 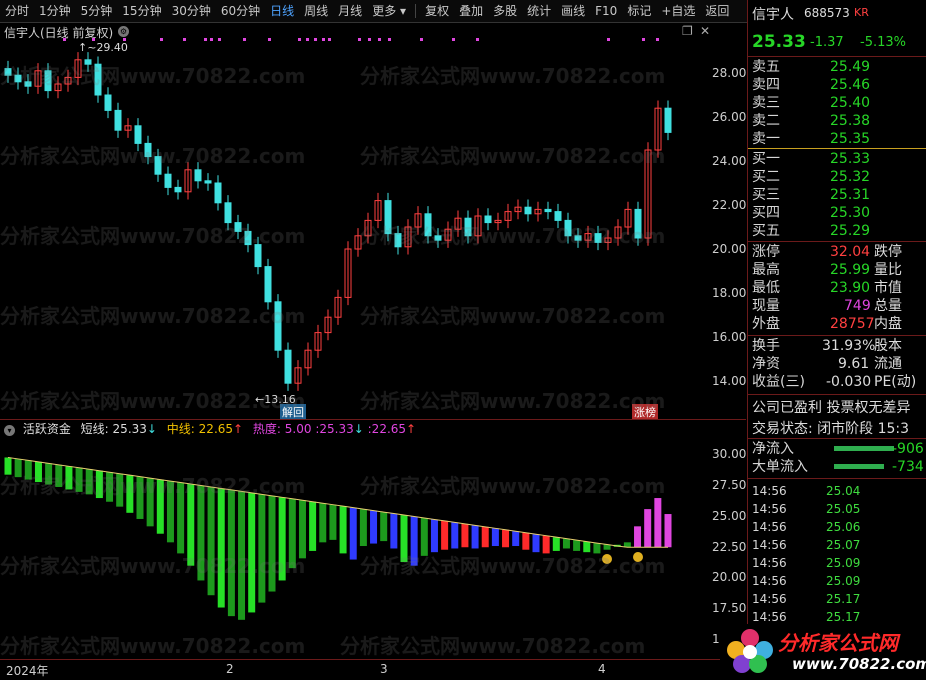 I want to click on tab-more: 更多 ▾, so click(x=389, y=11).